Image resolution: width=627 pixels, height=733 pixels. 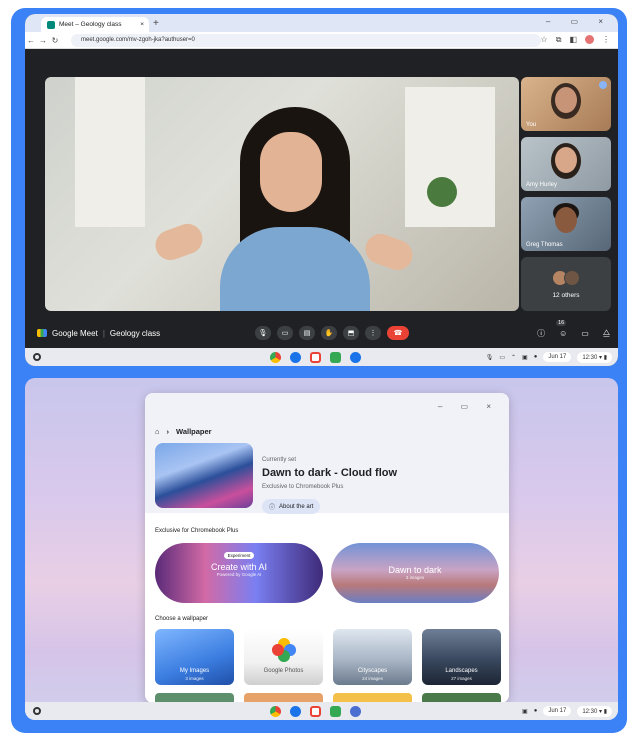 I want to click on tab-title: Meet – Geology class, so click(x=90, y=24).